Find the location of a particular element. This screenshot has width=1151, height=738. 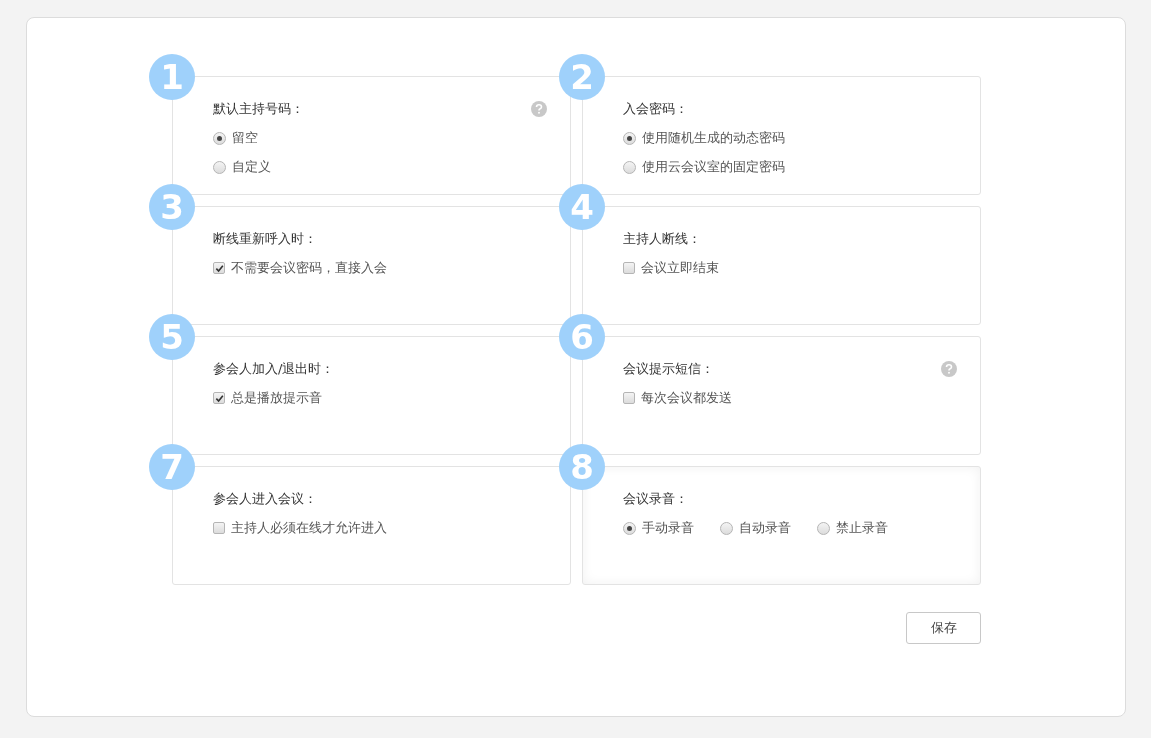

save-button: 保存 is located at coordinates (943, 628).